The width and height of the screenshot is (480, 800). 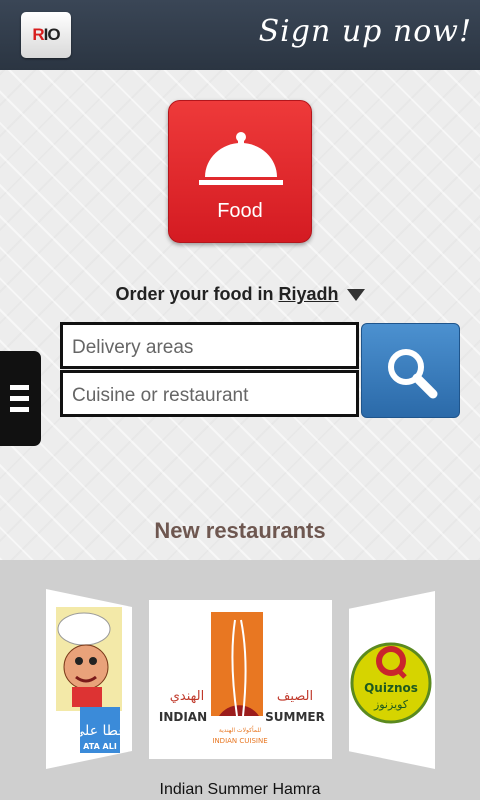 What do you see at coordinates (239, 741) in the screenshot?
I see `svg-text: INDIAN CUISINE` at bounding box center [239, 741].